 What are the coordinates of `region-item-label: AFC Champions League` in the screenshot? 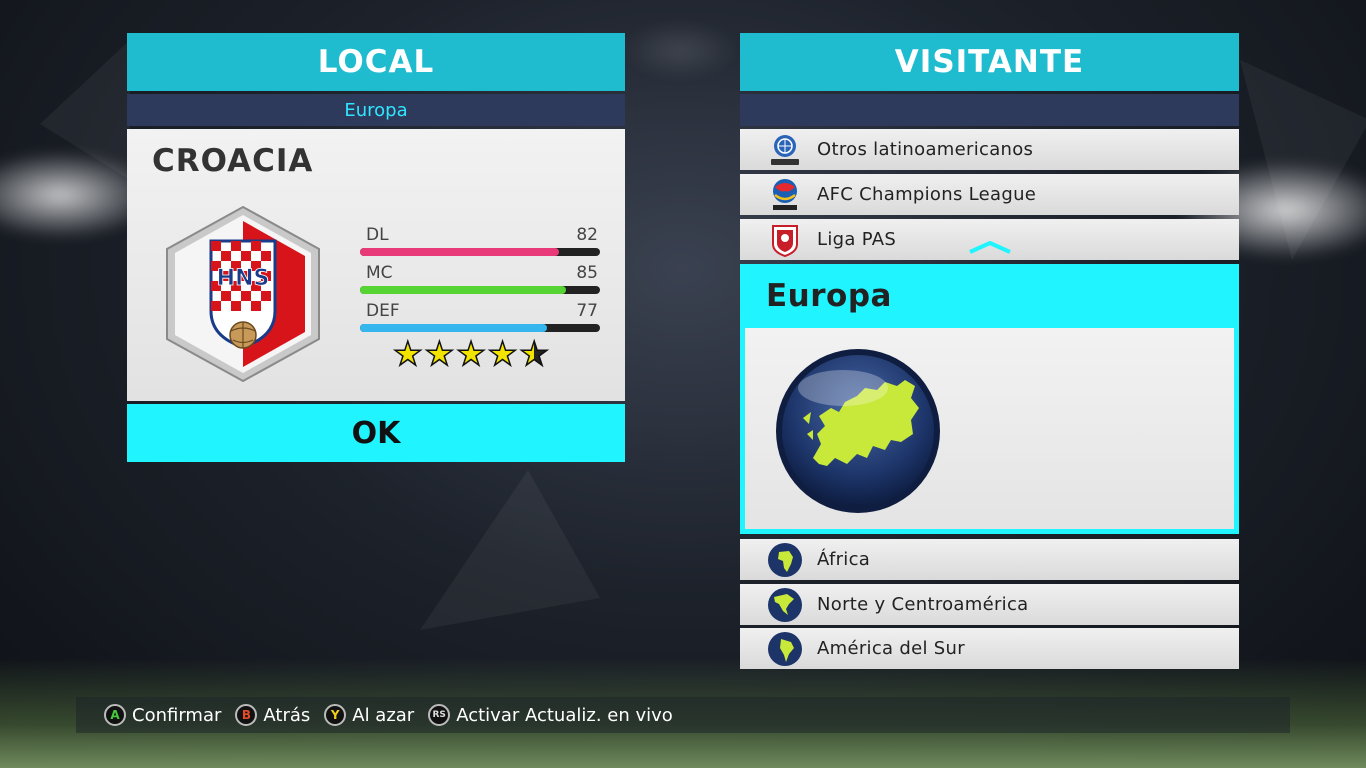 It's located at (927, 194).